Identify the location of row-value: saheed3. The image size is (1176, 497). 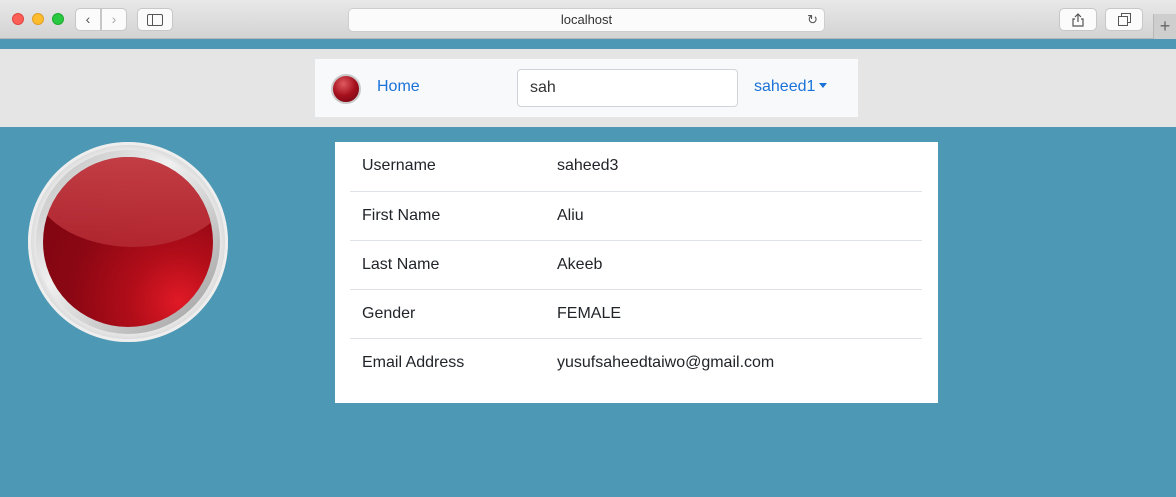
(588, 166).